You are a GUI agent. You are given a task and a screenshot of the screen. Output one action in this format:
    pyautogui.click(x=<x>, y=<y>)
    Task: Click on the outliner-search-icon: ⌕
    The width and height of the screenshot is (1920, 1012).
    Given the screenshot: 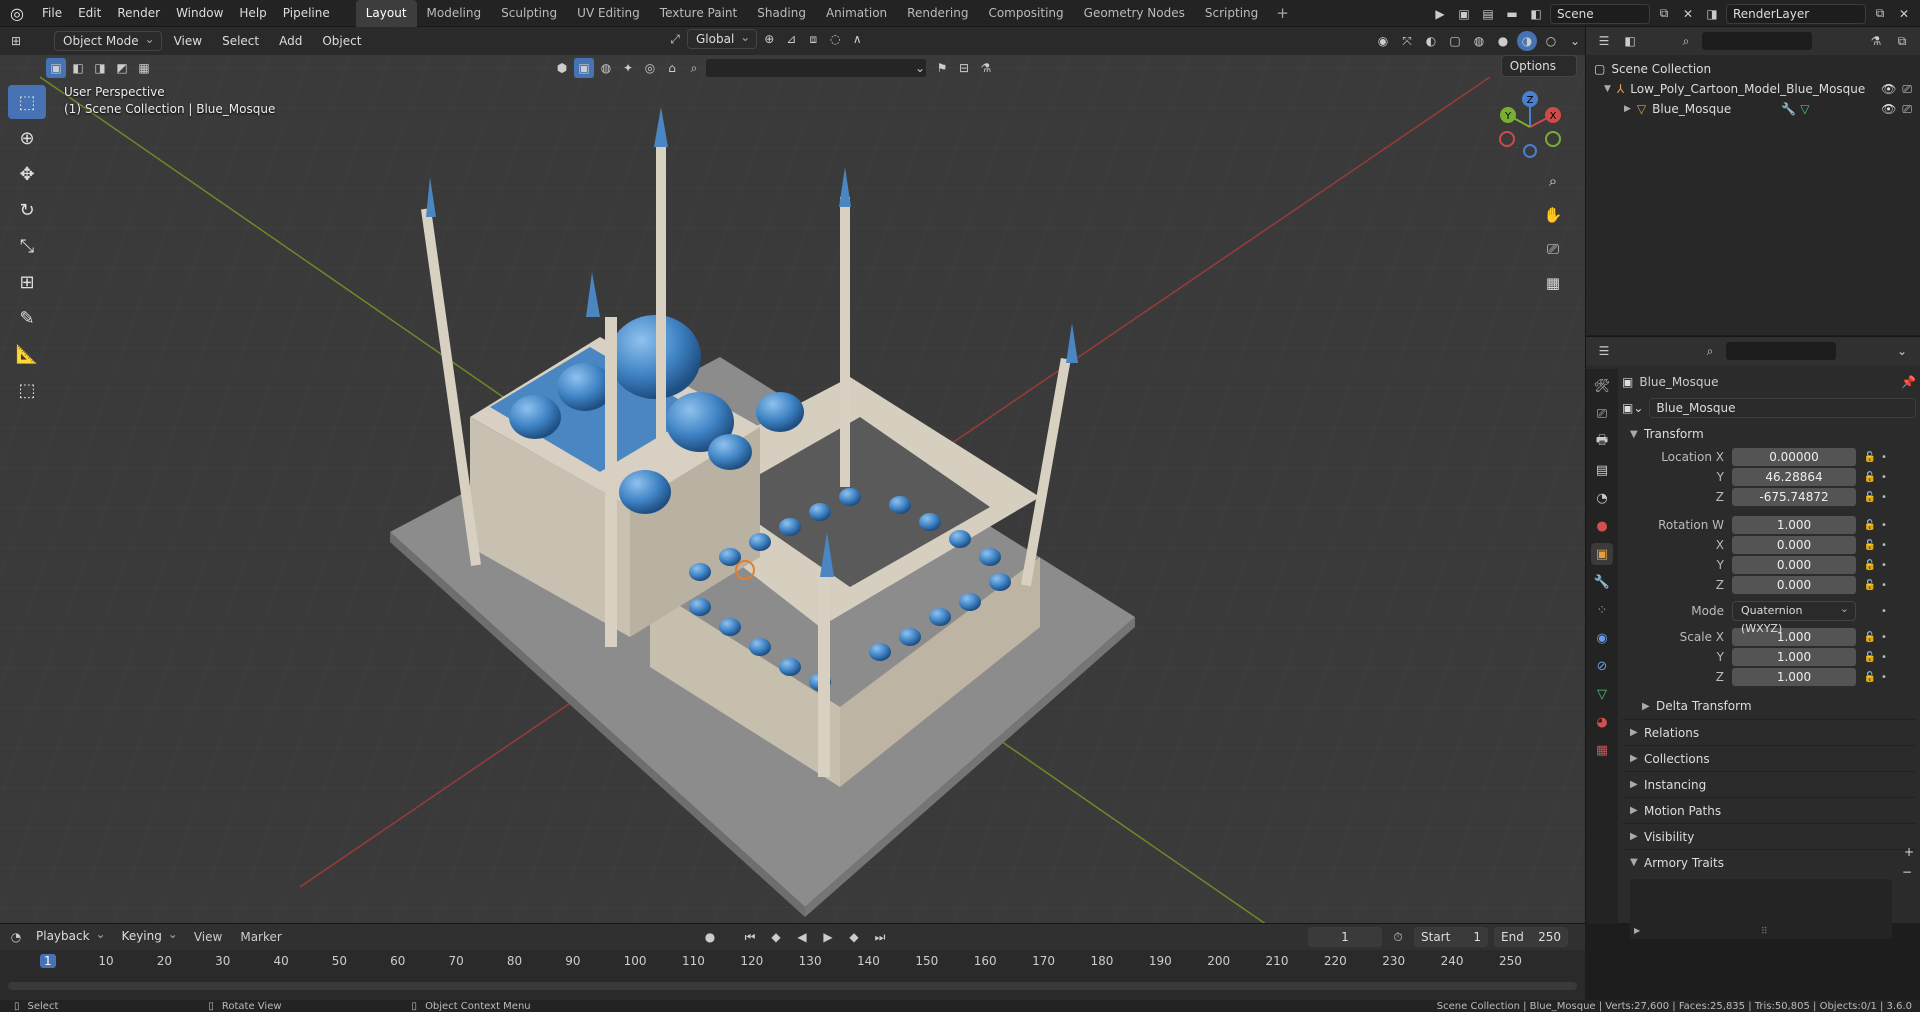 What is the action you would take?
    pyautogui.click(x=1686, y=41)
    